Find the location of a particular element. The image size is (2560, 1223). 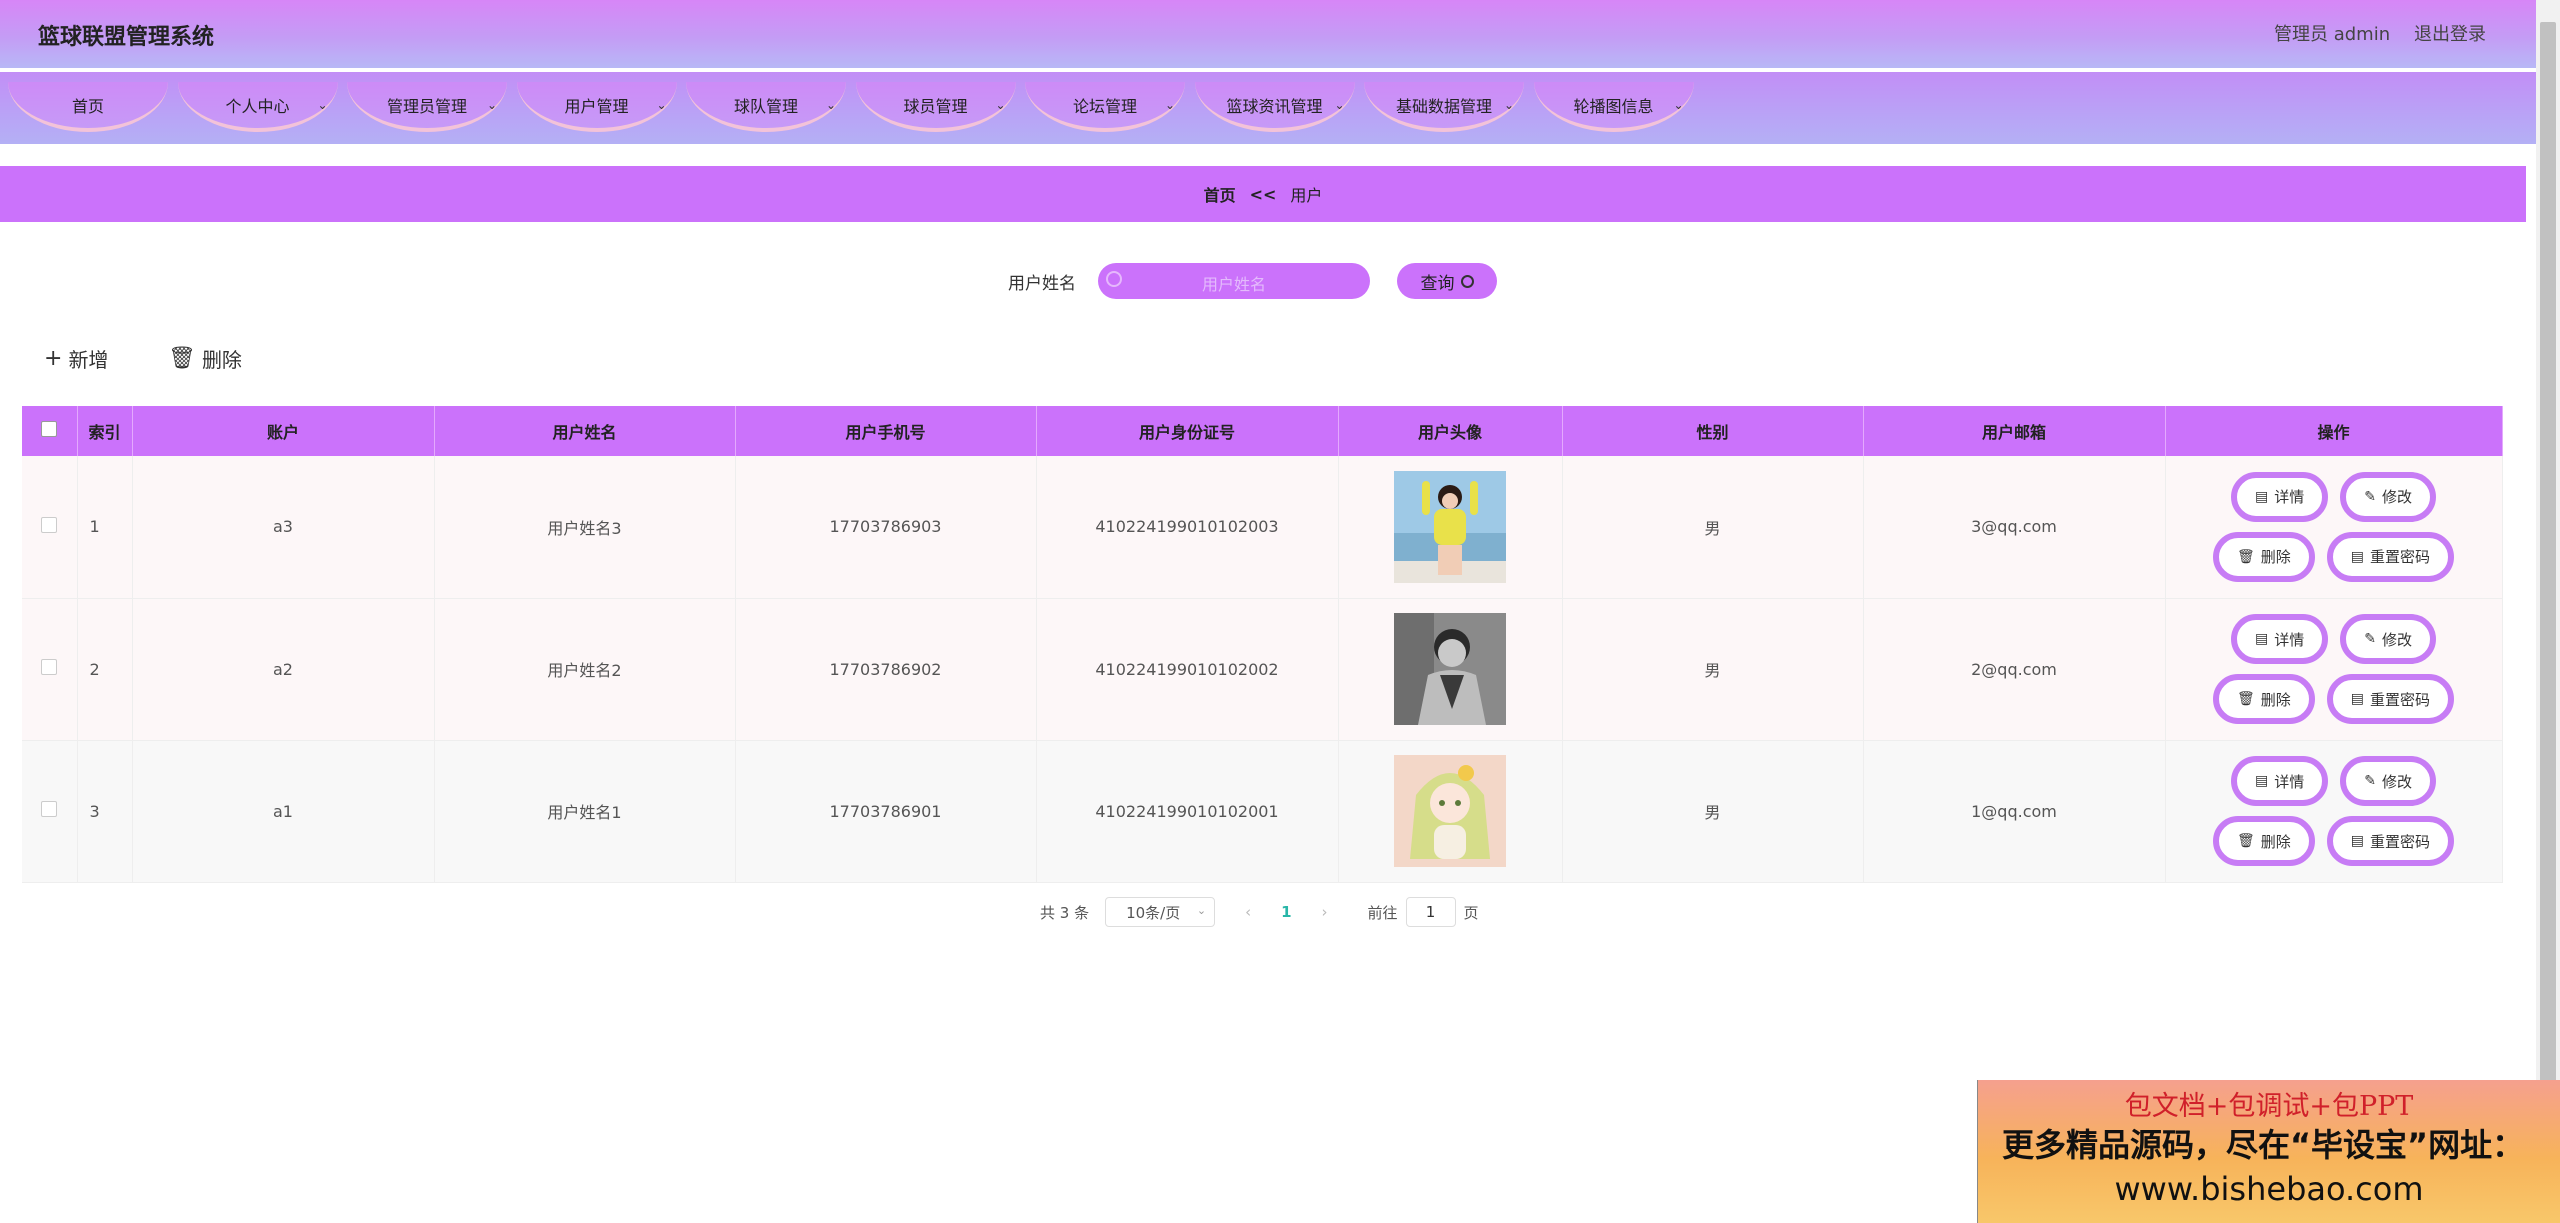

nav-item-9: 轮播图信息 ⌄ is located at coordinates (1613, 107).